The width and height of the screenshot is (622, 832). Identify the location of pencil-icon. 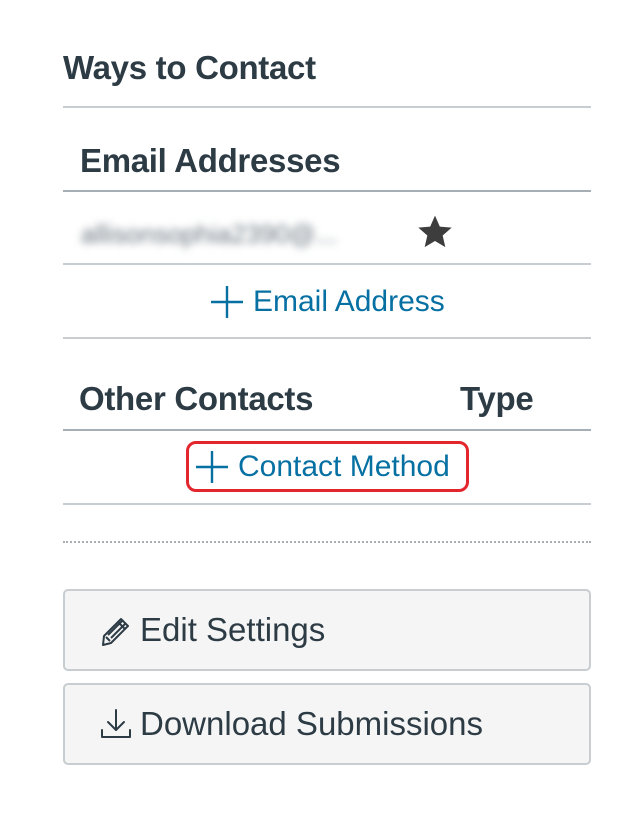
(115, 632).